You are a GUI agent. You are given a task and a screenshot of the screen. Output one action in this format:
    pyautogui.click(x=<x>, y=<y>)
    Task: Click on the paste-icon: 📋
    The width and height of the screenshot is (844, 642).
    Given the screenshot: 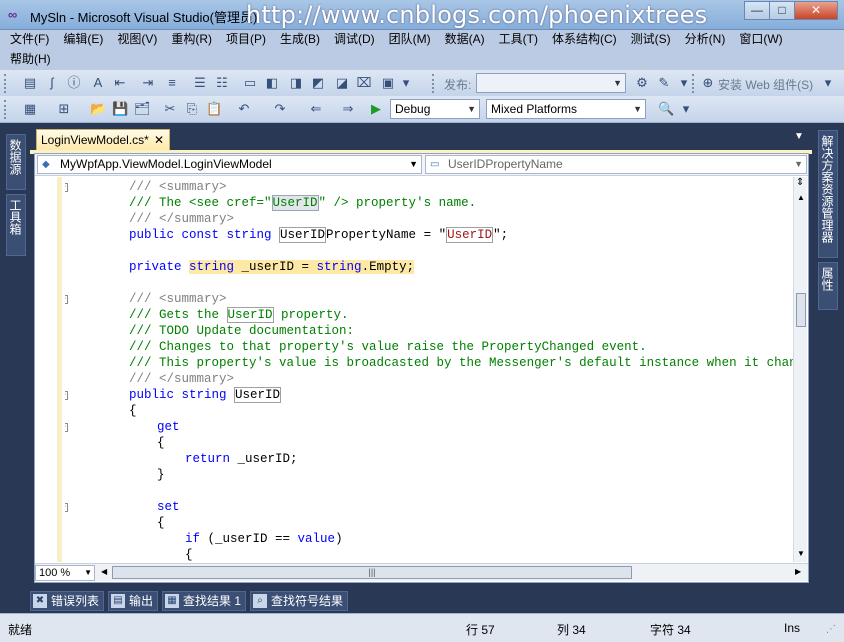 What is the action you would take?
    pyautogui.click(x=214, y=109)
    